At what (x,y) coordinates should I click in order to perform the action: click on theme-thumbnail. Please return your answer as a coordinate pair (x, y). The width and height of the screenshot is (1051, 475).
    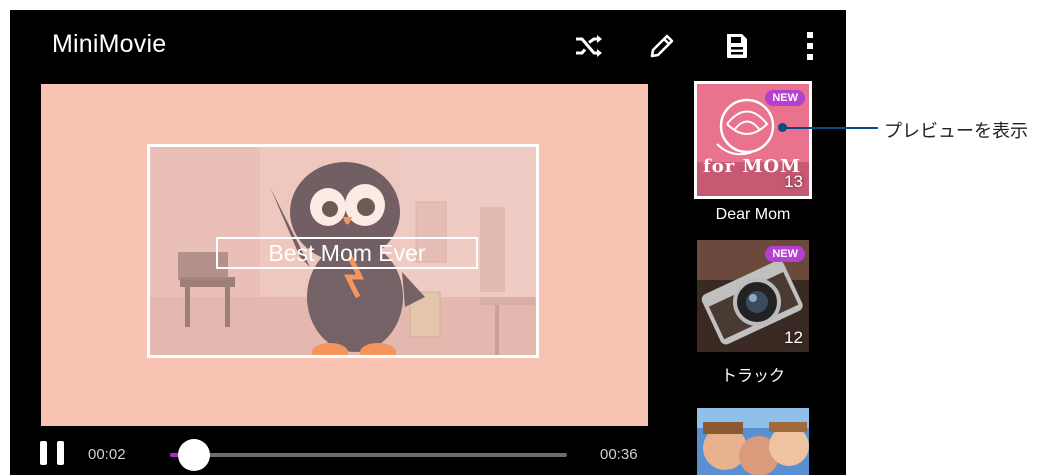
    Looking at the image, I should click on (753, 441).